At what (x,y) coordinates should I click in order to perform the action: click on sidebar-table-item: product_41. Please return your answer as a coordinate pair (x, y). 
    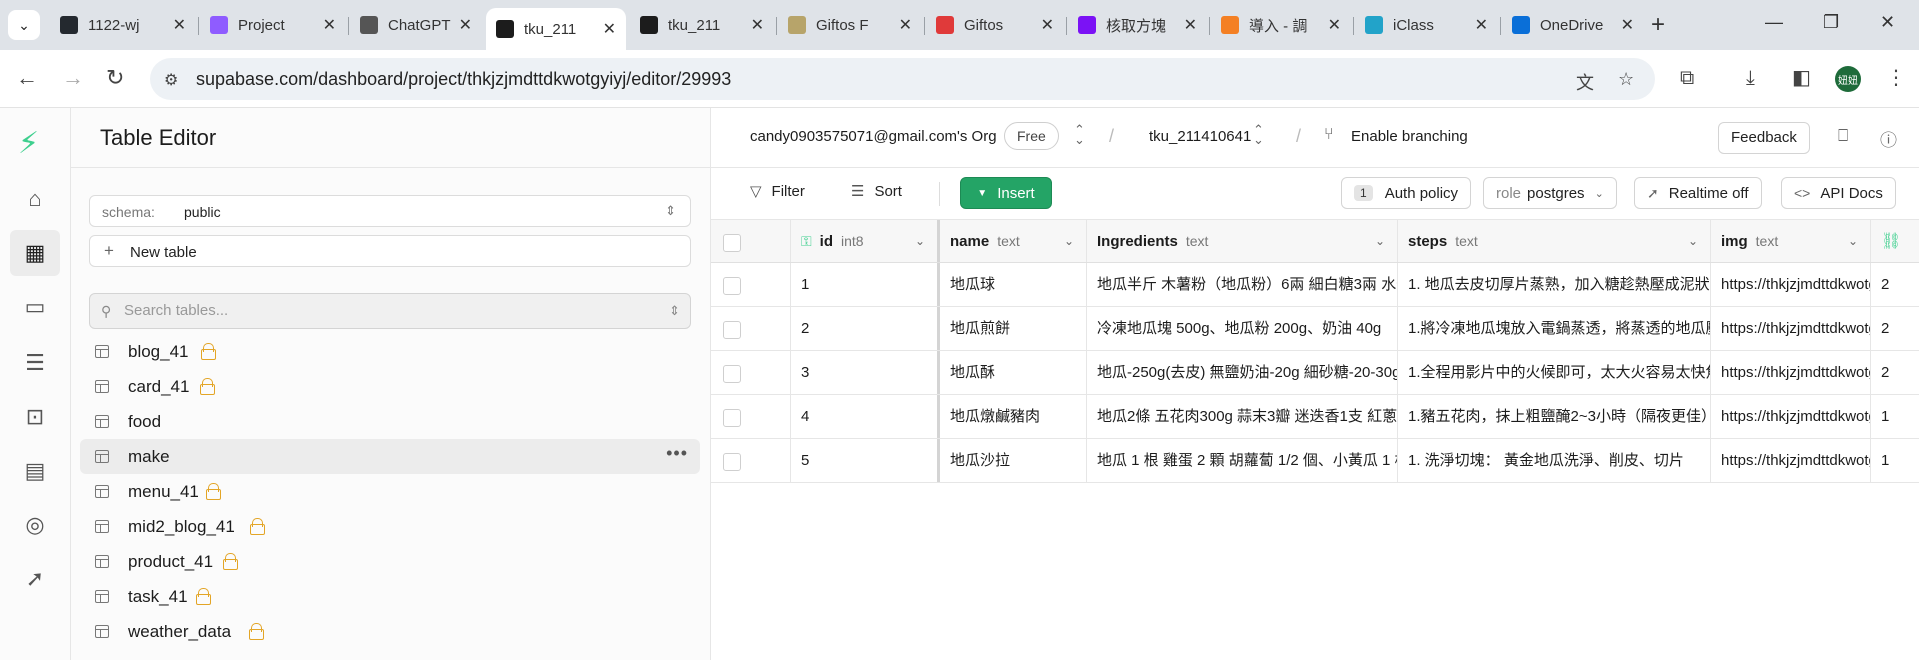
    Looking at the image, I should click on (390, 561).